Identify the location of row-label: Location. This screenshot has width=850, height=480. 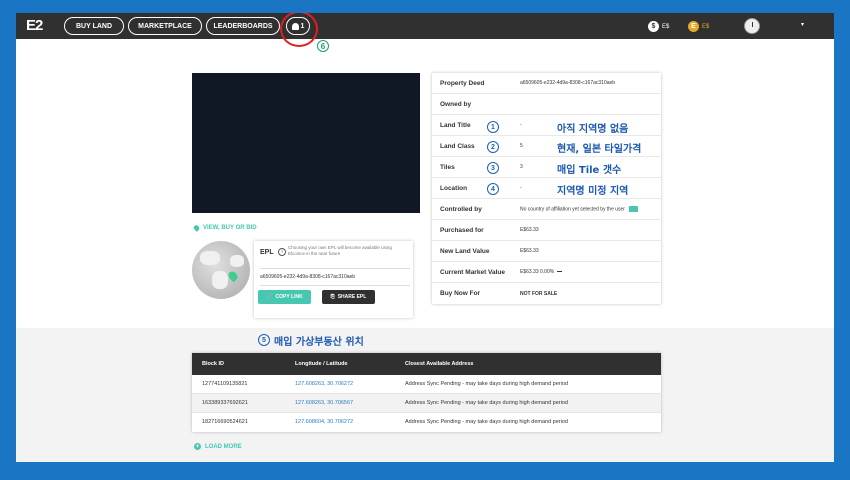
(454, 188).